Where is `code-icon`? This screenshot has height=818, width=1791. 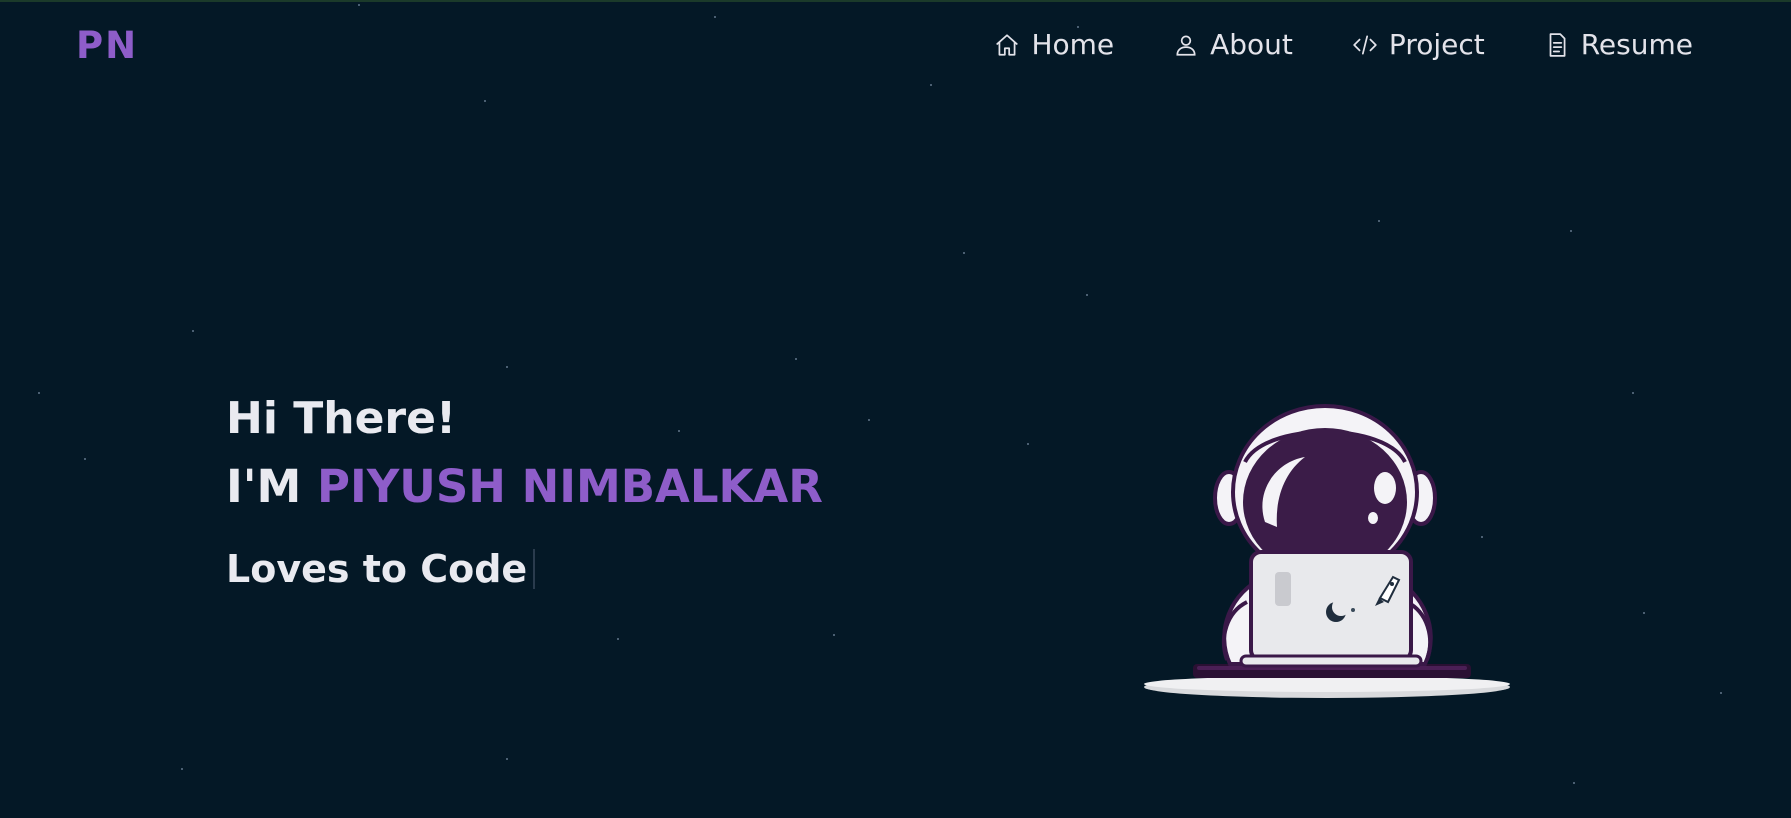
code-icon is located at coordinates (1365, 45).